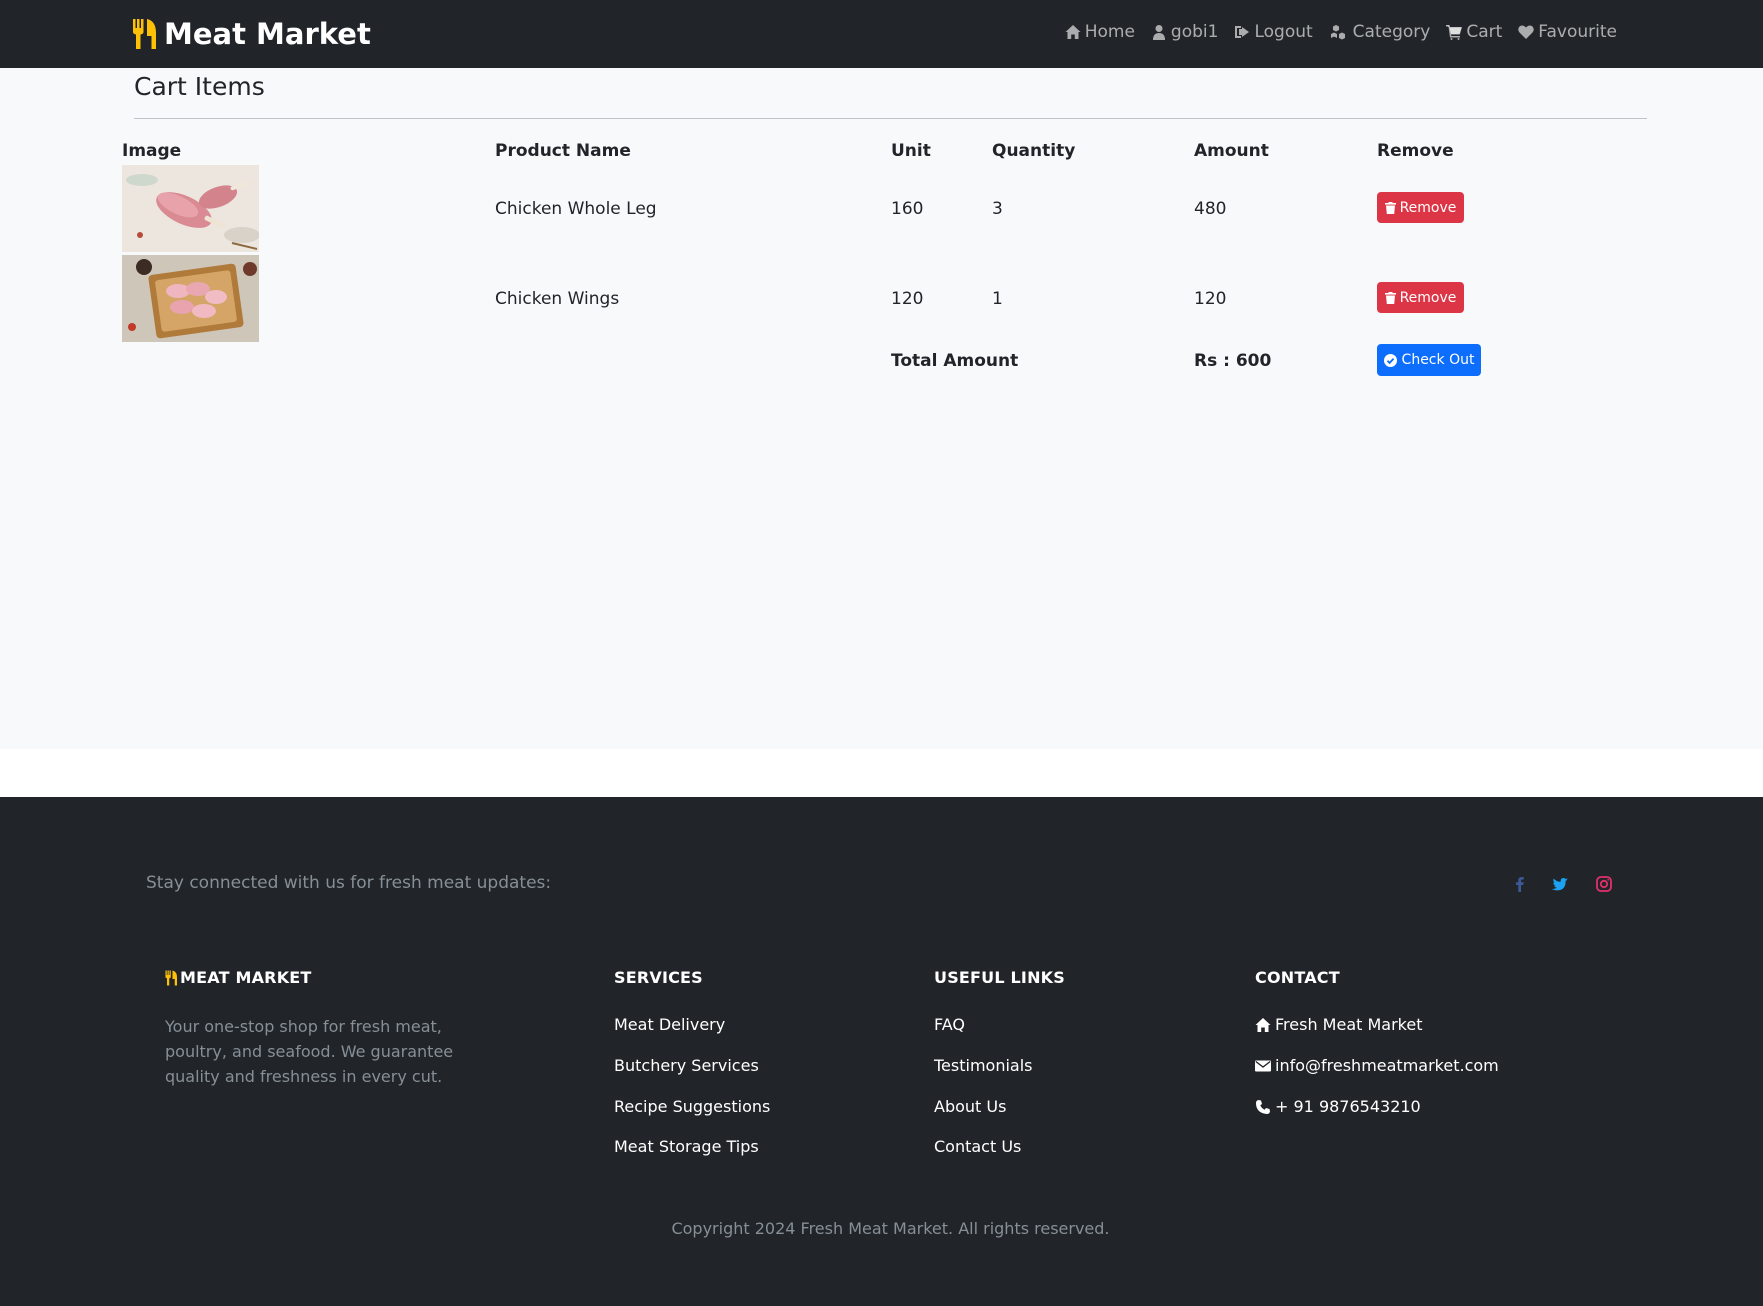  I want to click on nav-logout: Logout, so click(1273, 32).